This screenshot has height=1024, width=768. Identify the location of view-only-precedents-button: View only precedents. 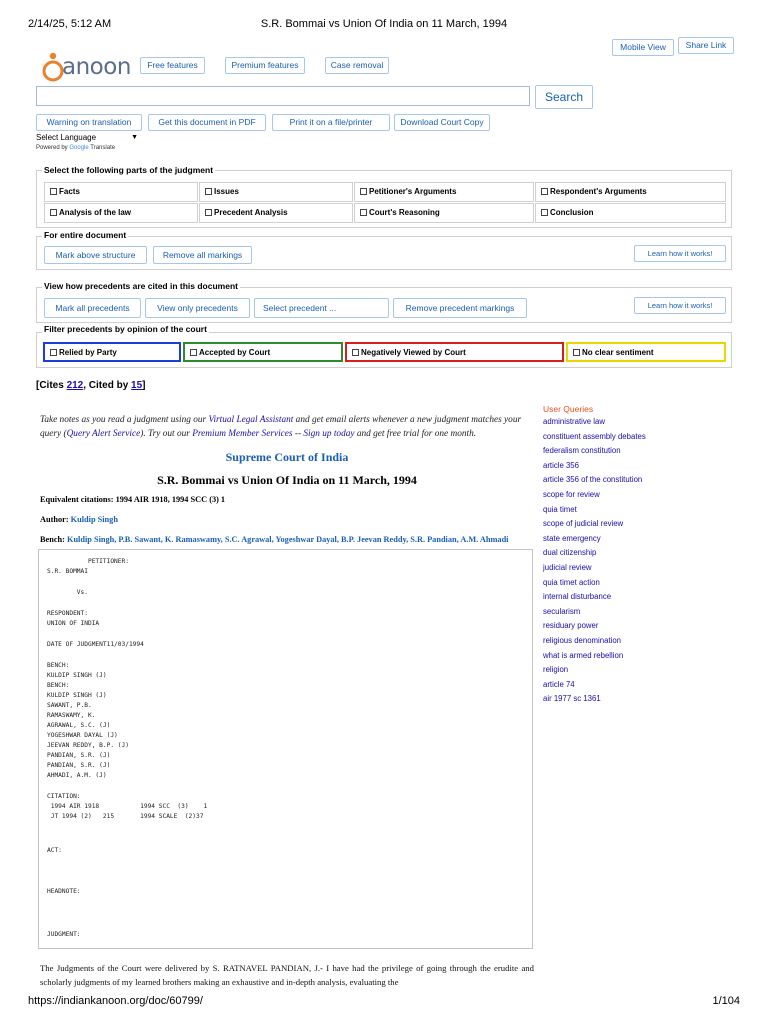
(197, 308).